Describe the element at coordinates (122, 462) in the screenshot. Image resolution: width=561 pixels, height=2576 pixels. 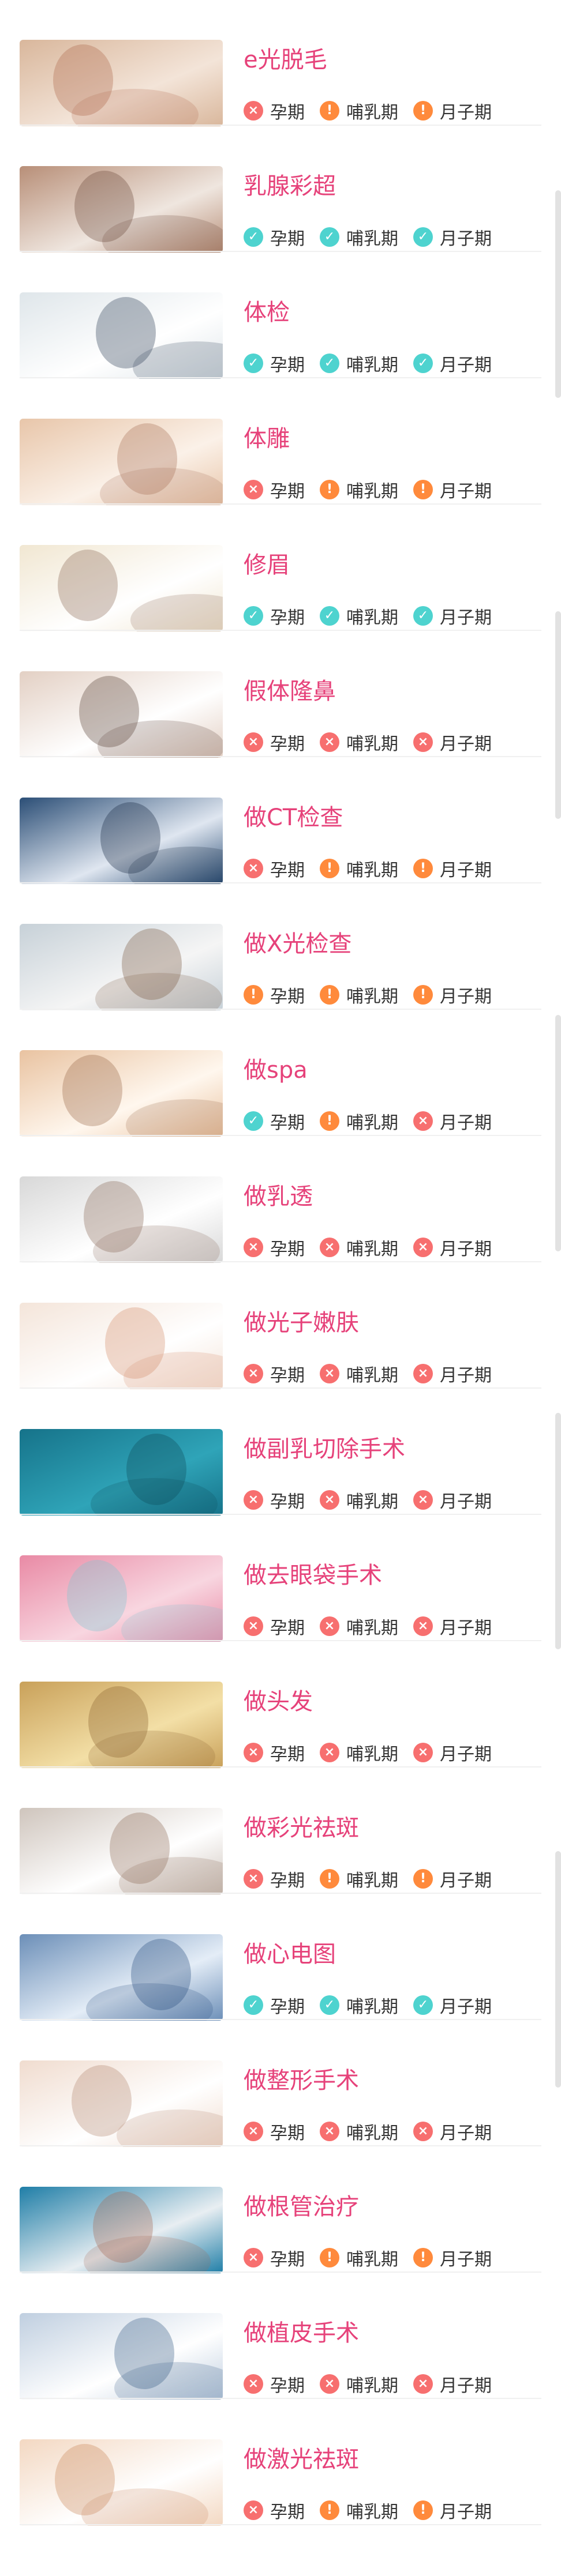
I see `abdomen-massage-photo` at that location.